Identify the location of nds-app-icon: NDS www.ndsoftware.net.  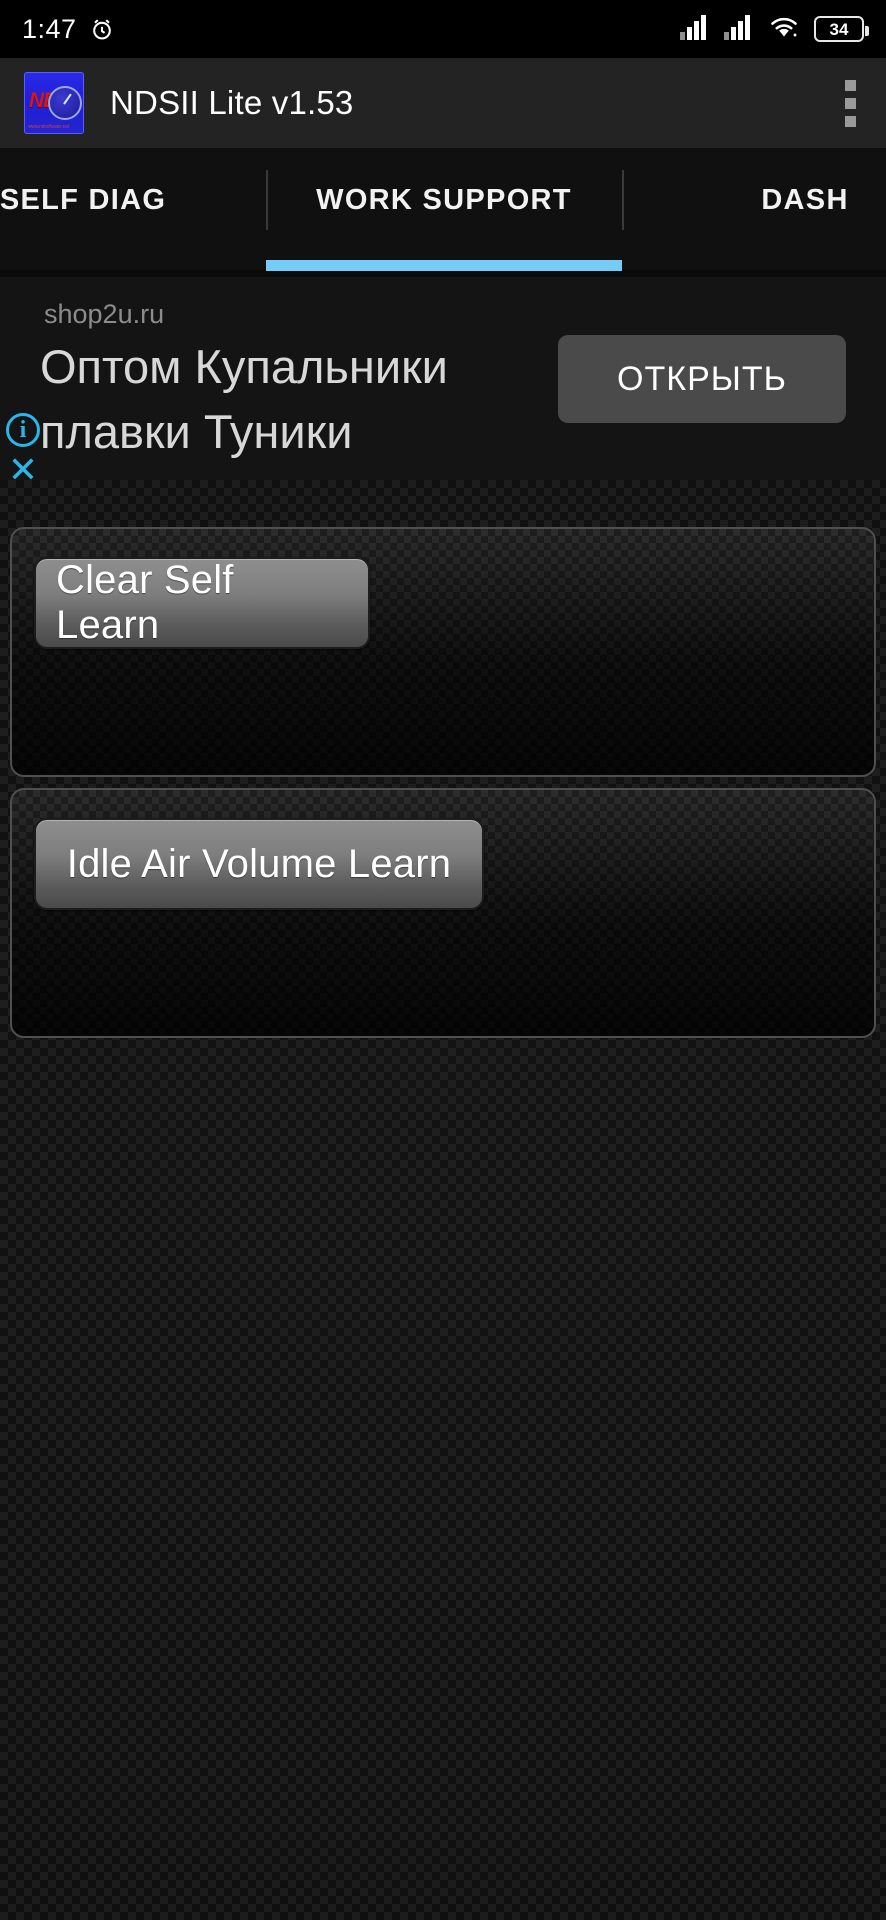
(54, 103).